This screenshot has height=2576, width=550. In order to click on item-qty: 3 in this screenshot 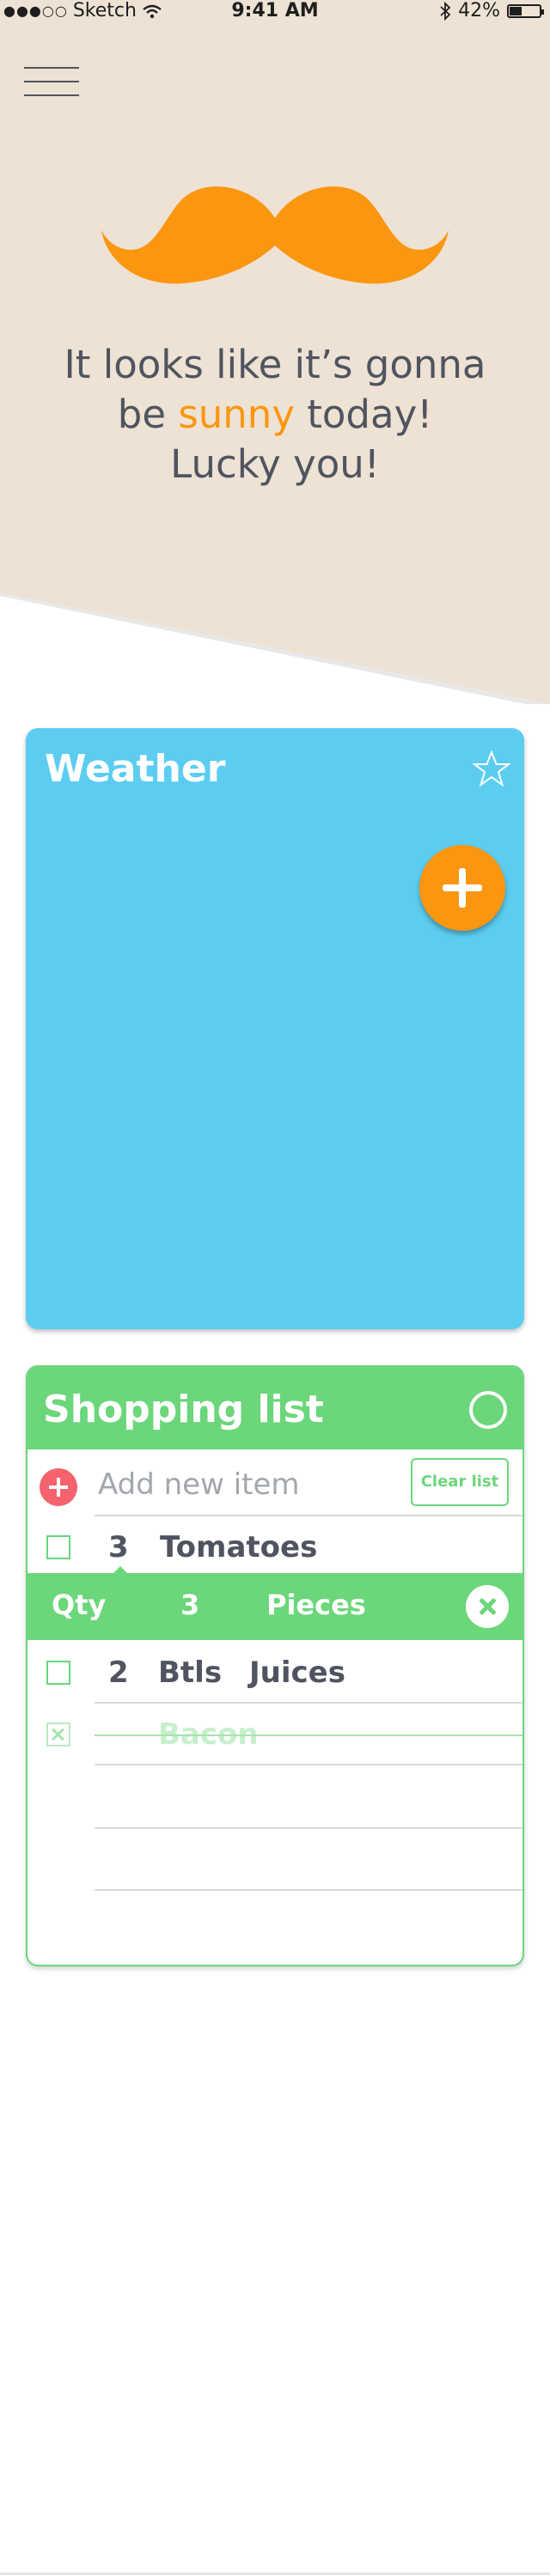, I will do `click(118, 1547)`.